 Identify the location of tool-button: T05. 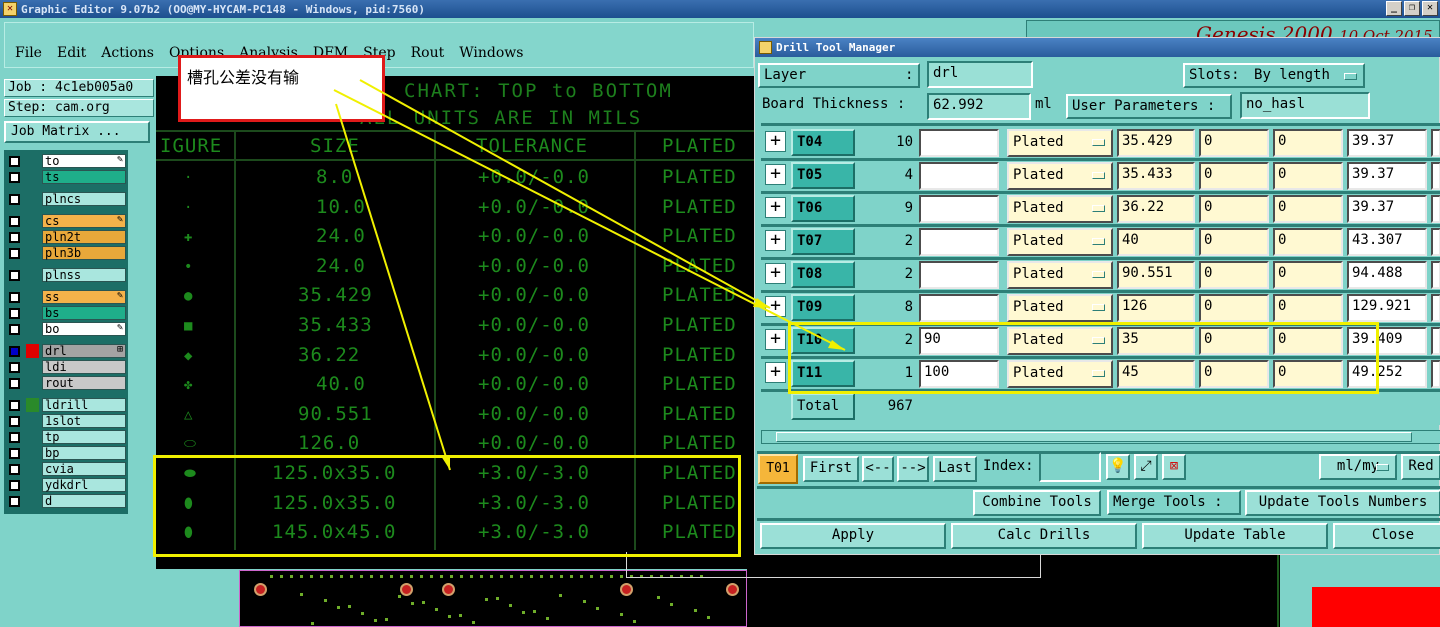
(823, 175).